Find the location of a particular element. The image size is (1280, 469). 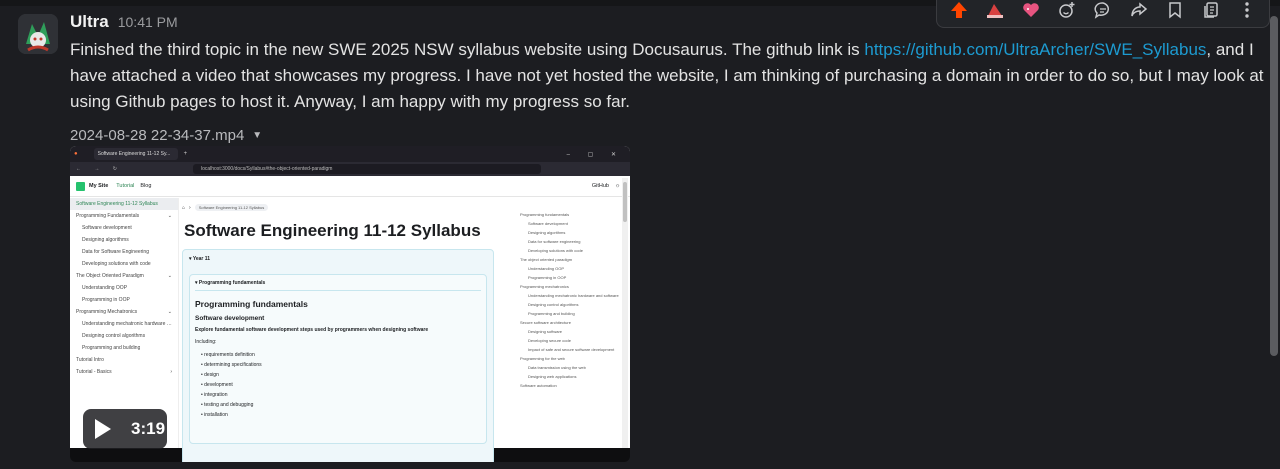

toc-item: Designing web applications is located at coordinates (552, 376).